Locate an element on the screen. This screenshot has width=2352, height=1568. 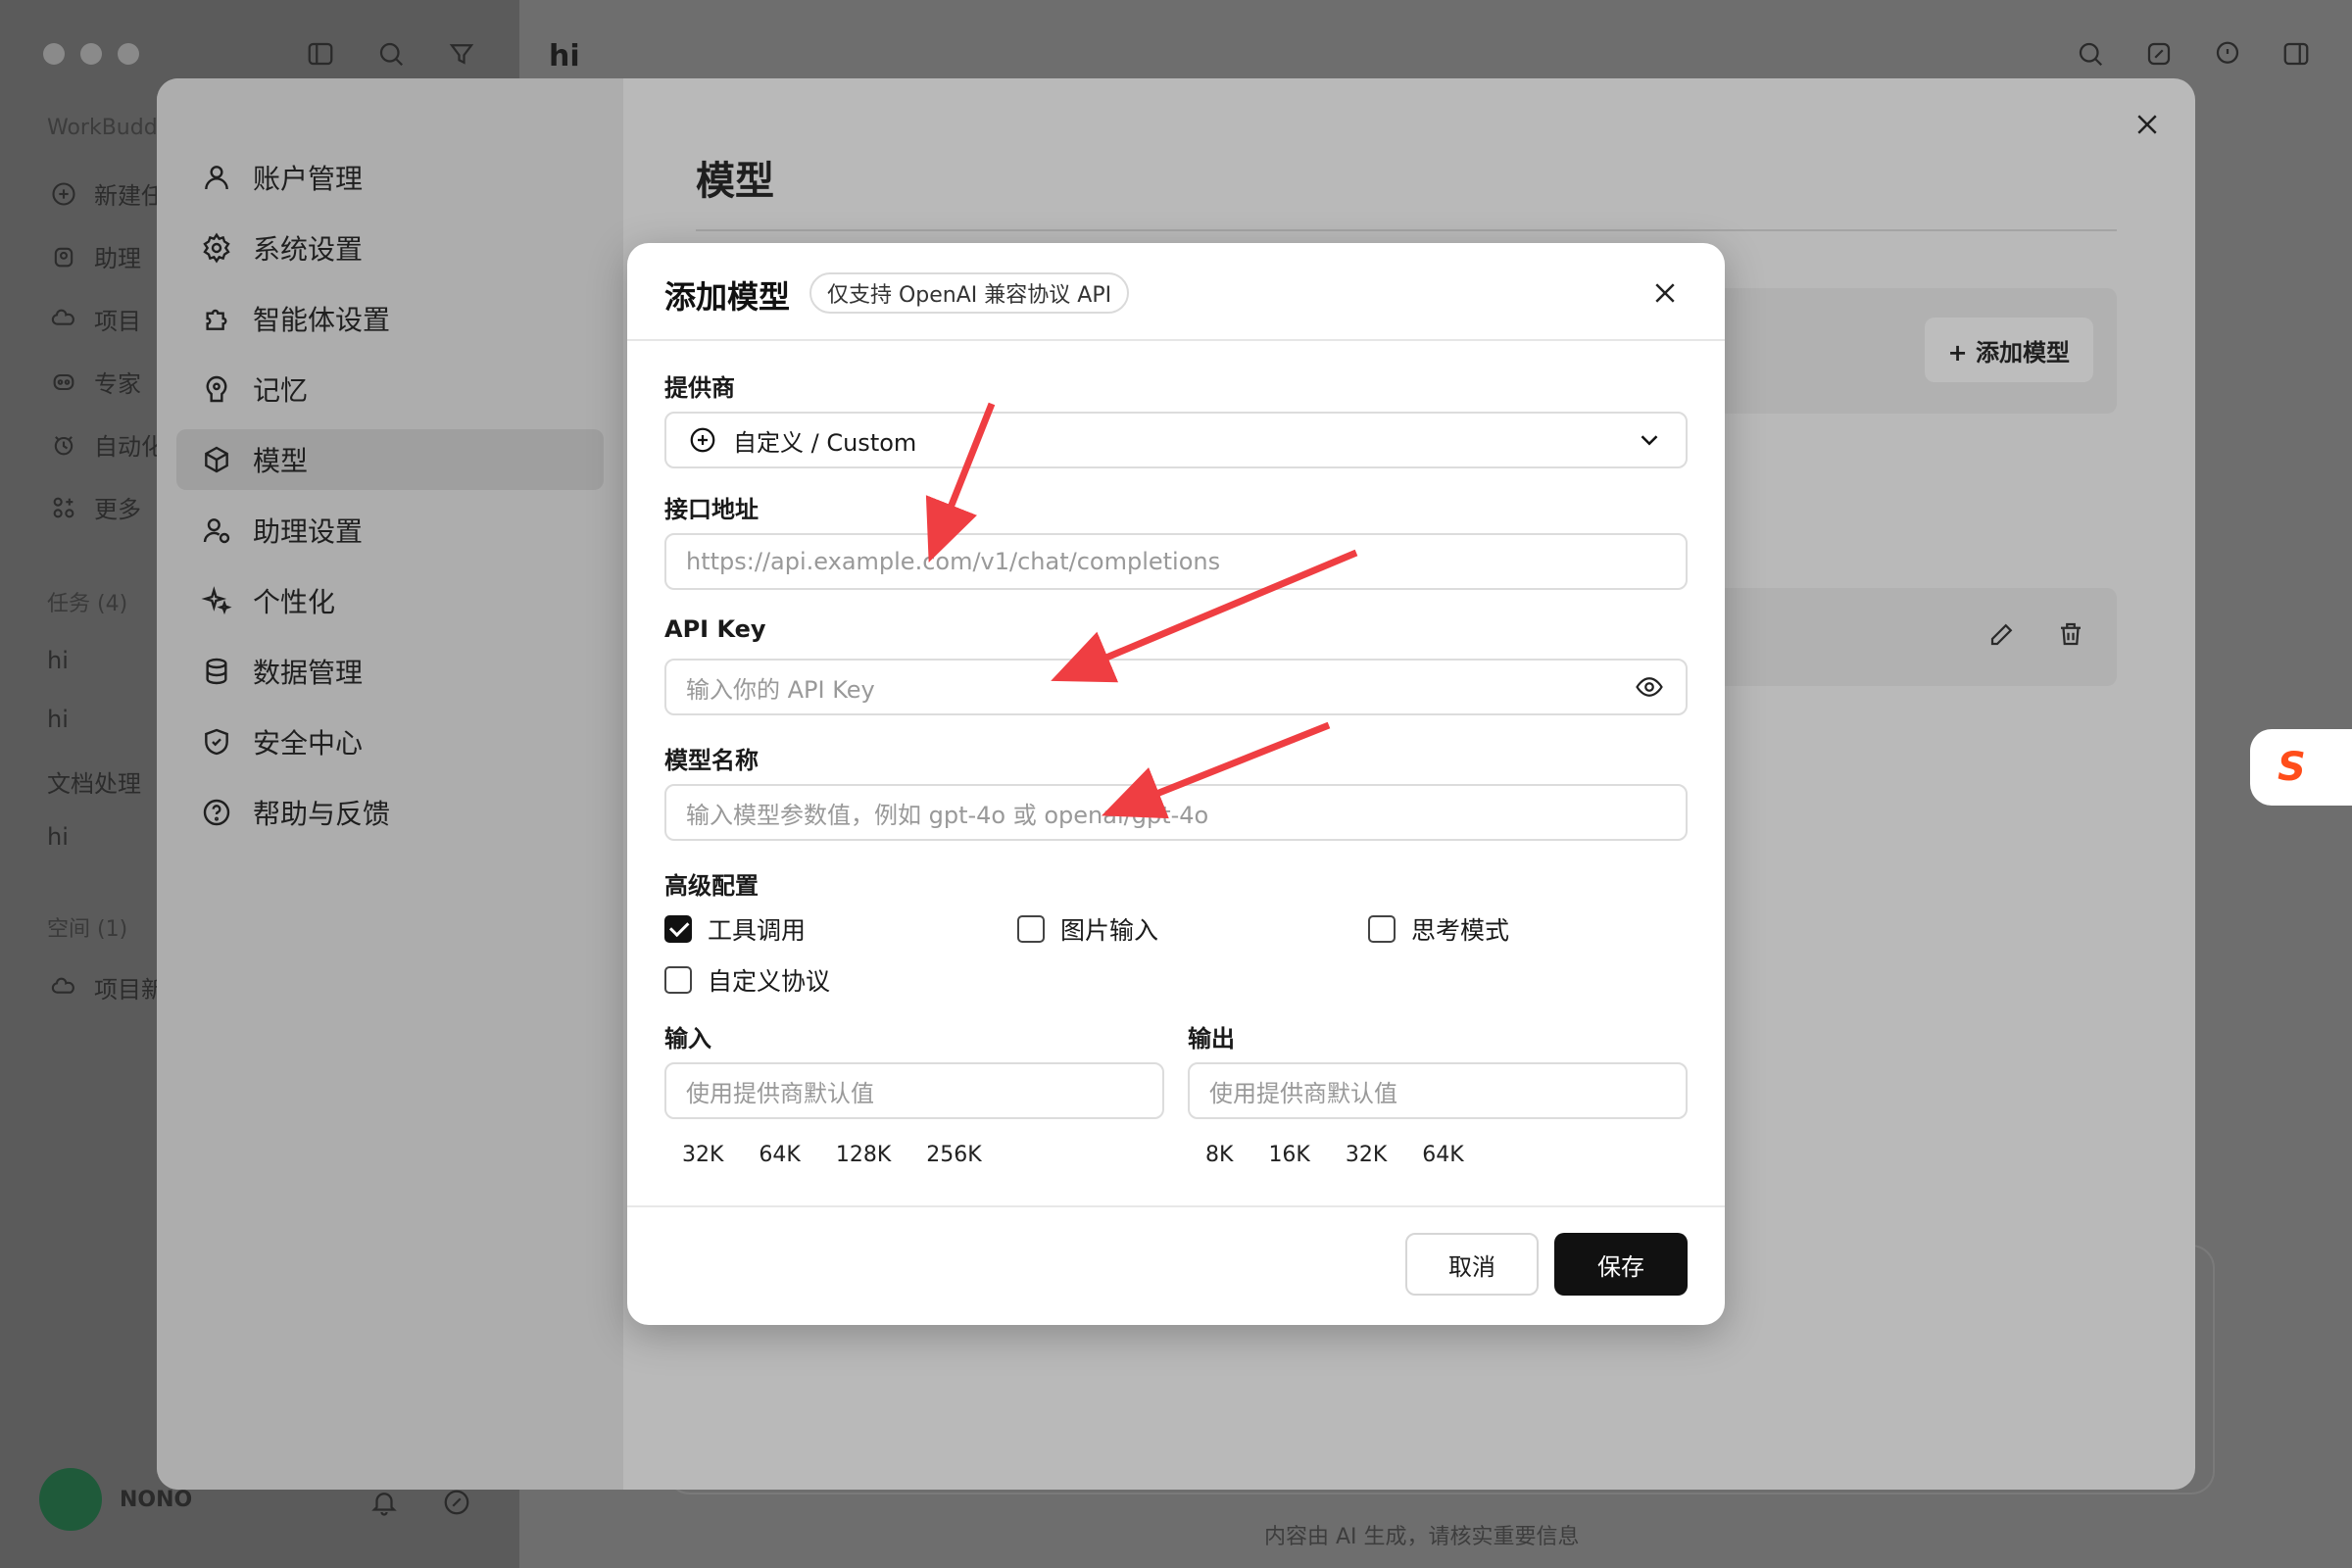
custom-protocol-checkbox: 自定义协议 is located at coordinates (747, 980).